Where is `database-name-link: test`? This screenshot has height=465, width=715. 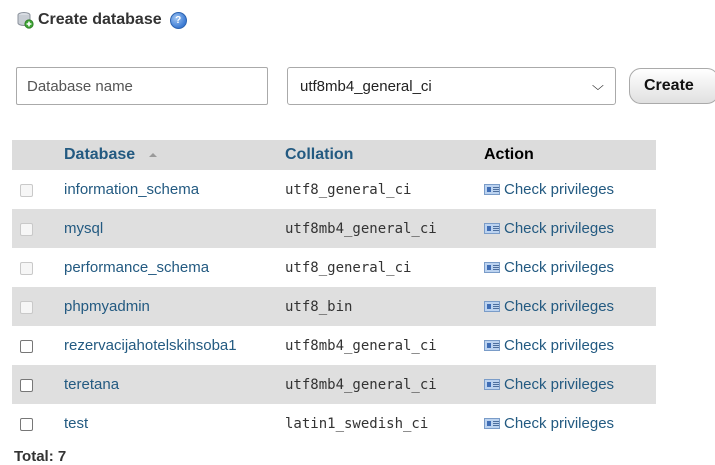
database-name-link: test is located at coordinates (76, 423).